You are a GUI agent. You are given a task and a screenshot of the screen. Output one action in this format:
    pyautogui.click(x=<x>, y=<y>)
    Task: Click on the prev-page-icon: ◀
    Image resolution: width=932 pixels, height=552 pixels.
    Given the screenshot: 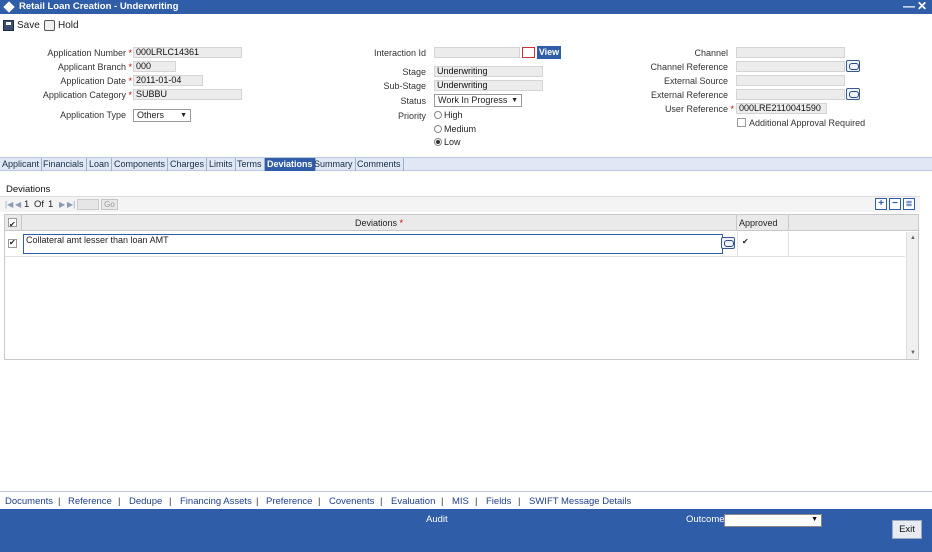 What is the action you would take?
    pyautogui.click(x=18, y=204)
    